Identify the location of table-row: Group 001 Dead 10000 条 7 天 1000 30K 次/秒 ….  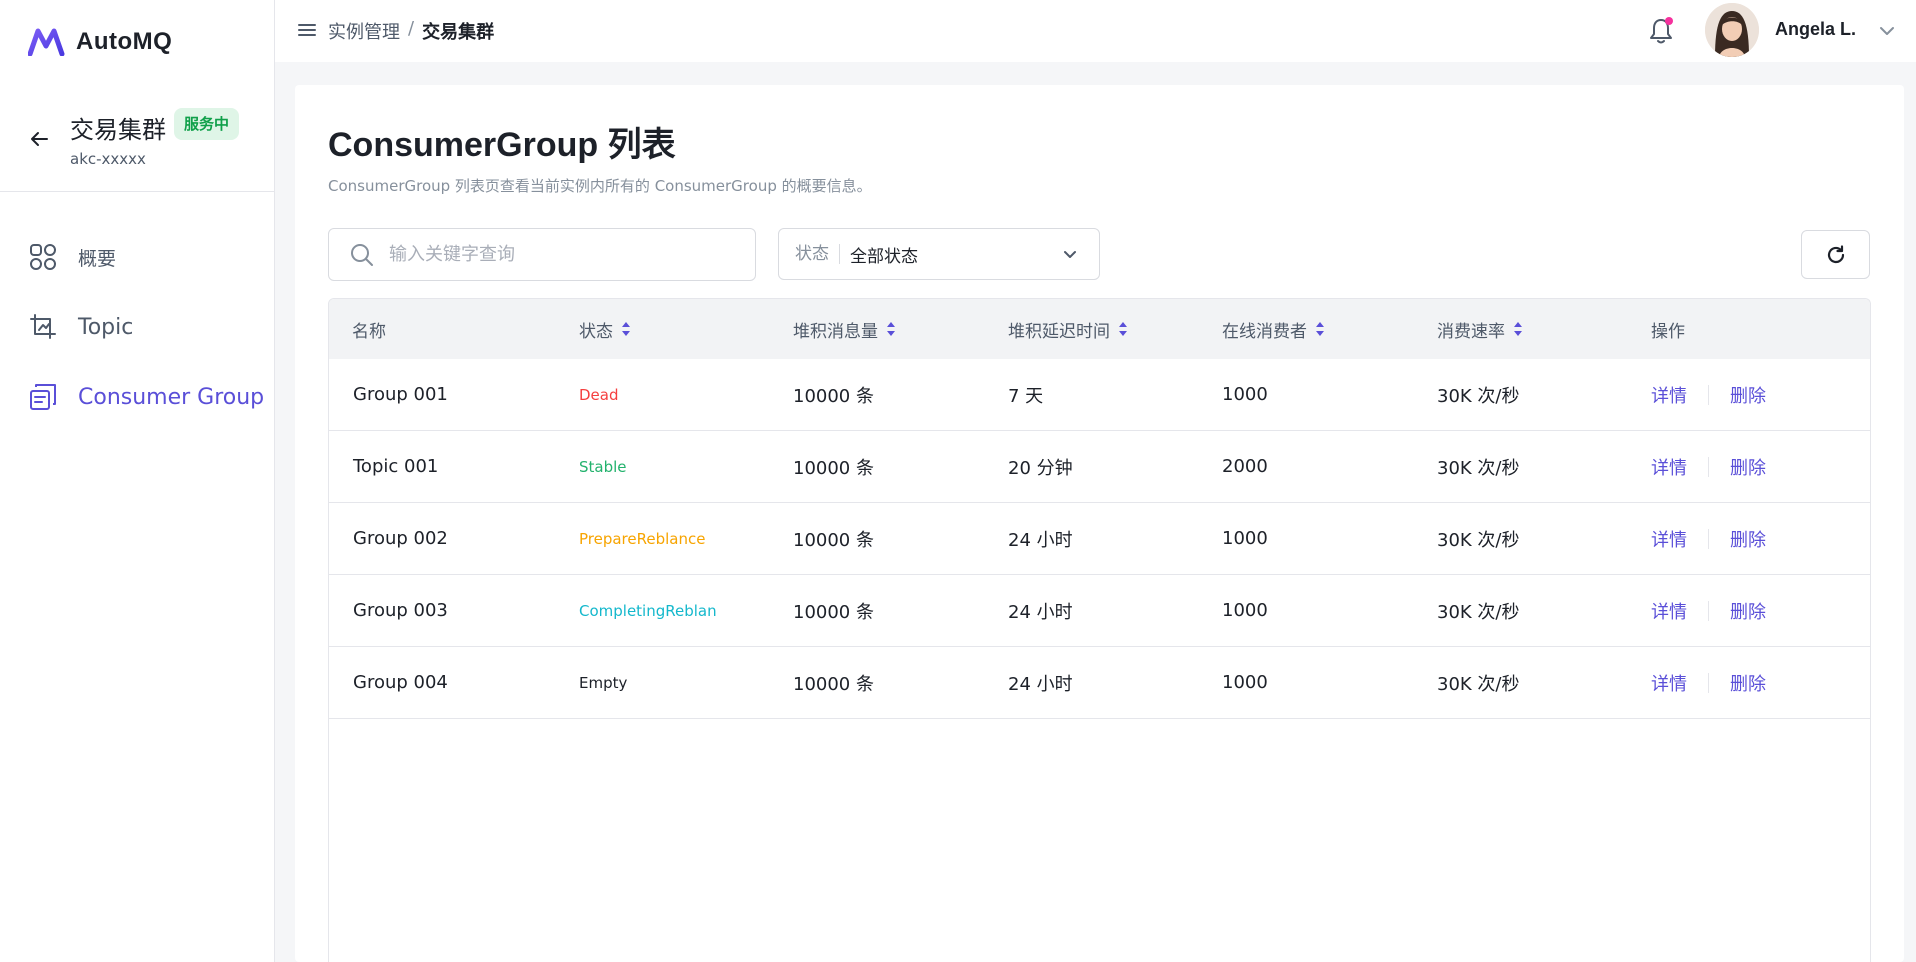
(1099, 395).